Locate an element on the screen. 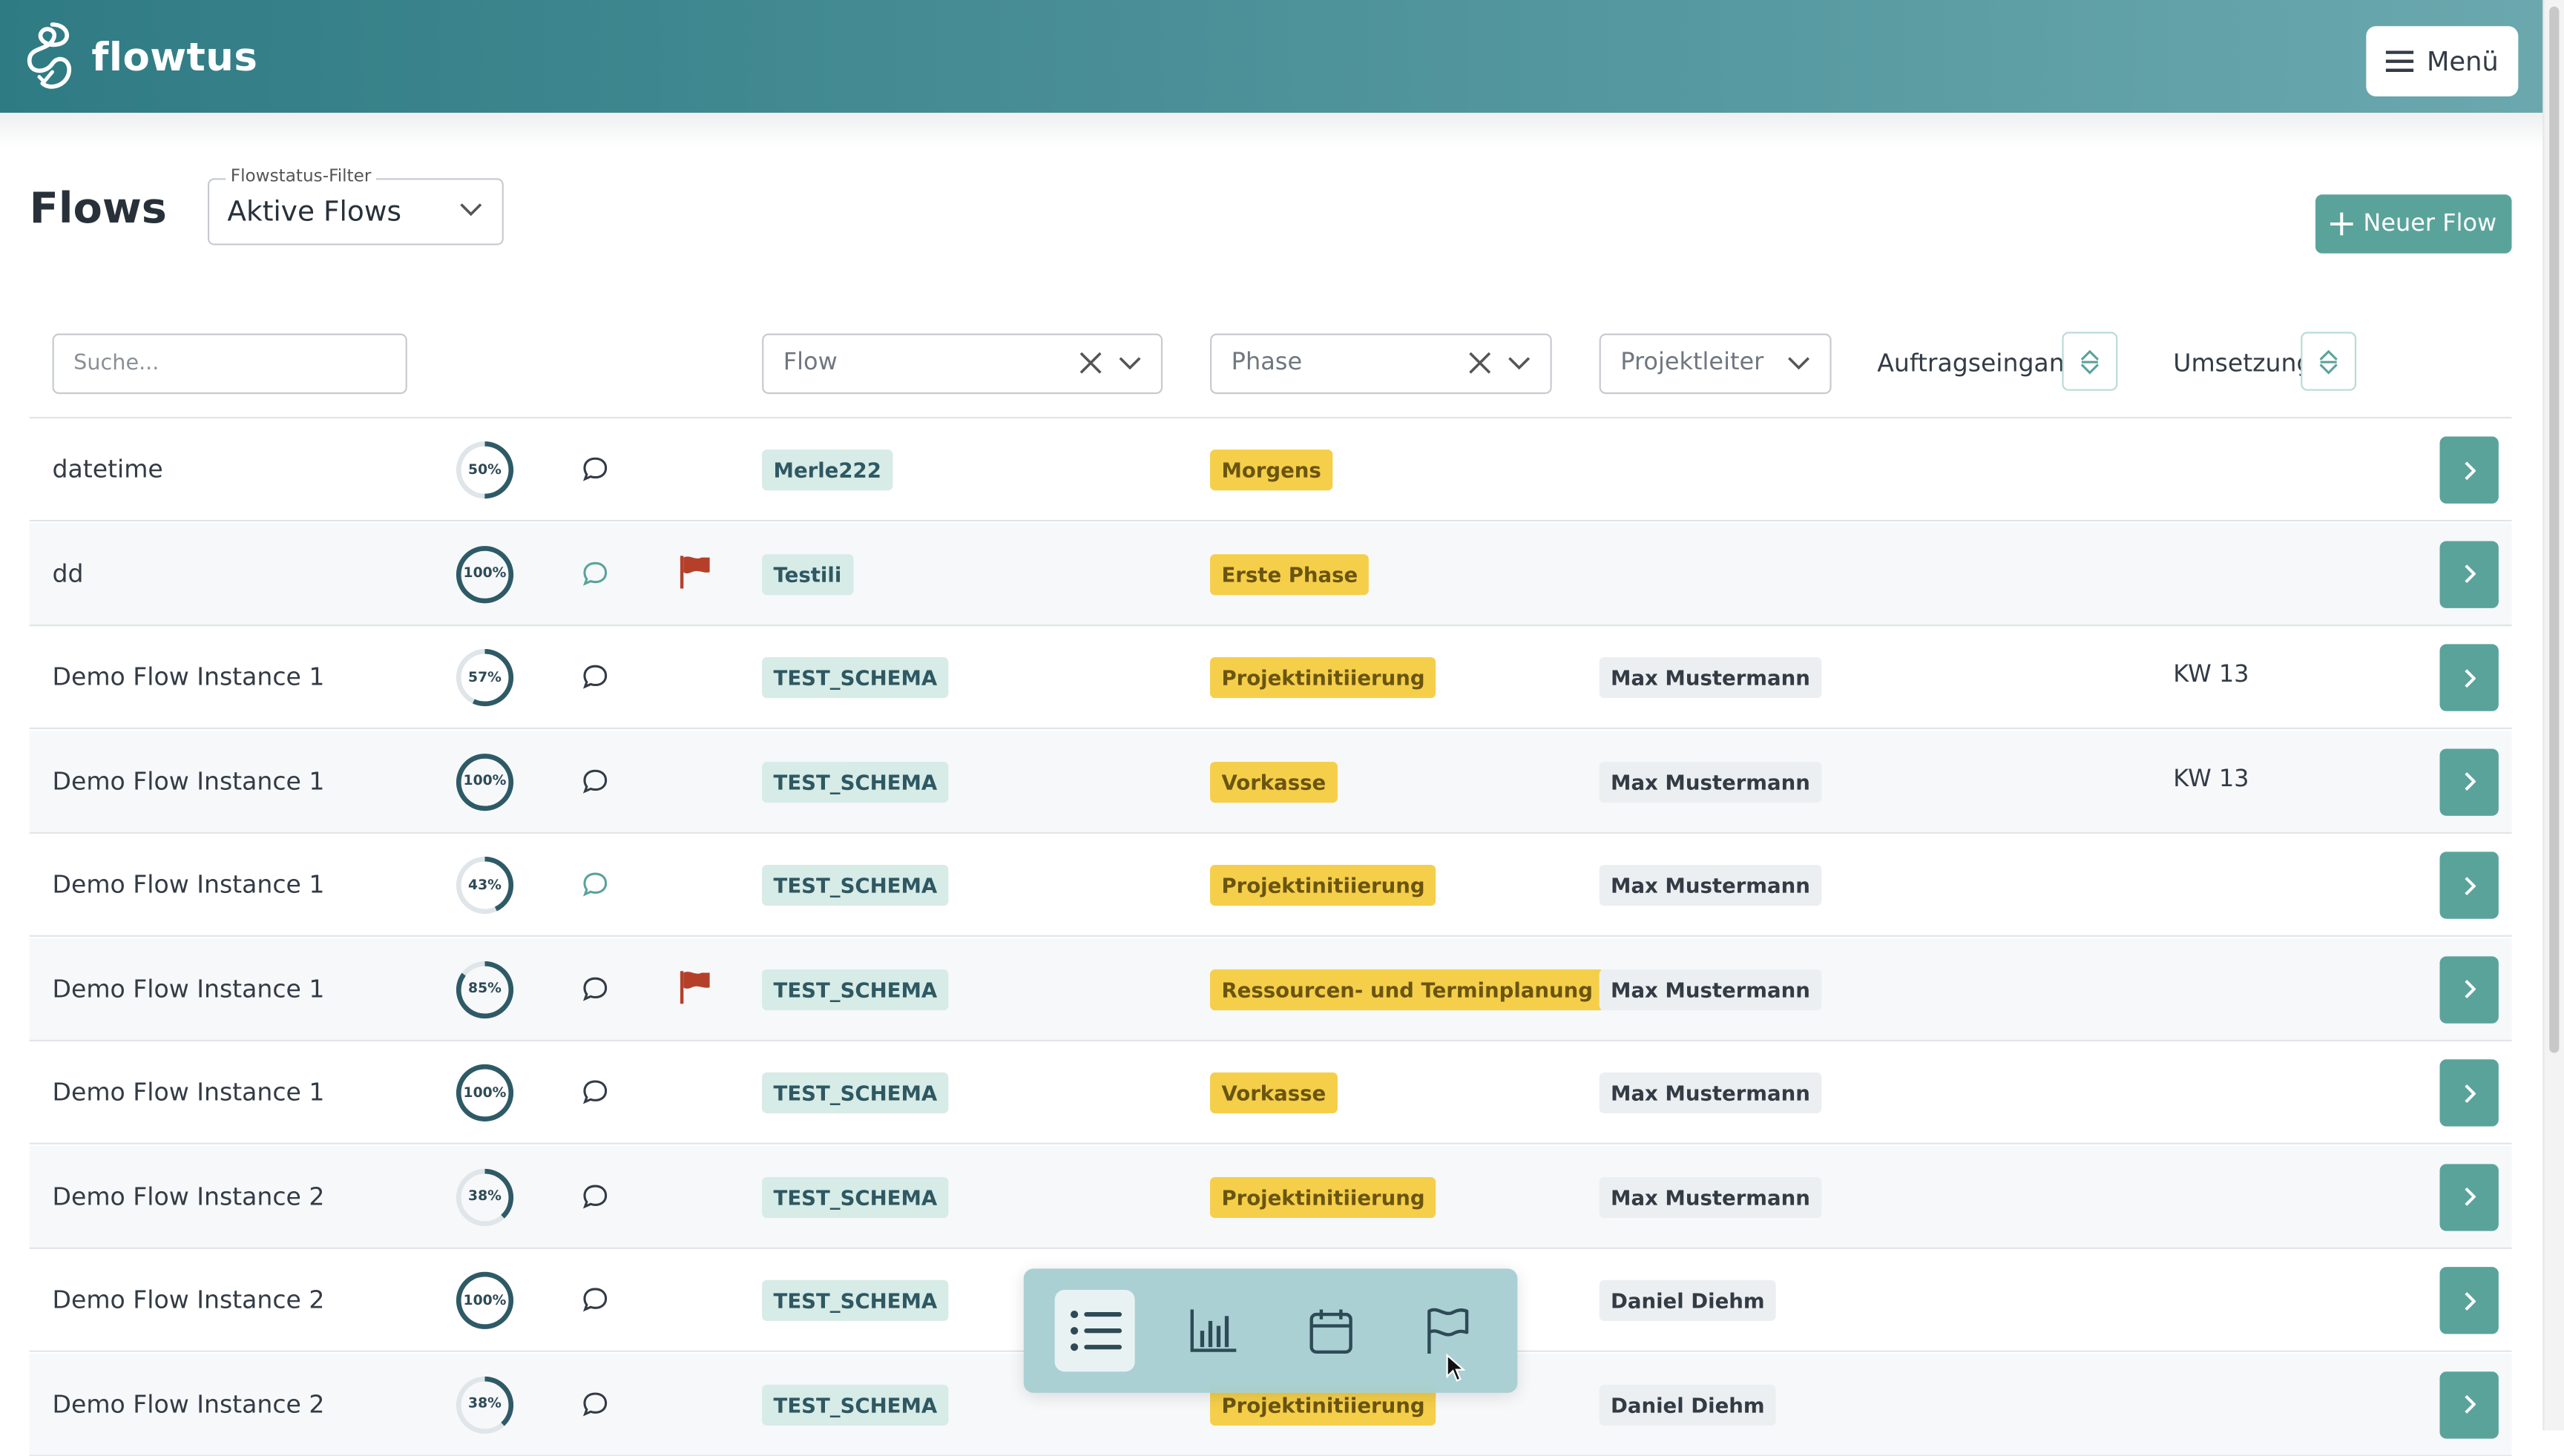  lead-filter-select: Projektleiter is located at coordinates (1715, 364).